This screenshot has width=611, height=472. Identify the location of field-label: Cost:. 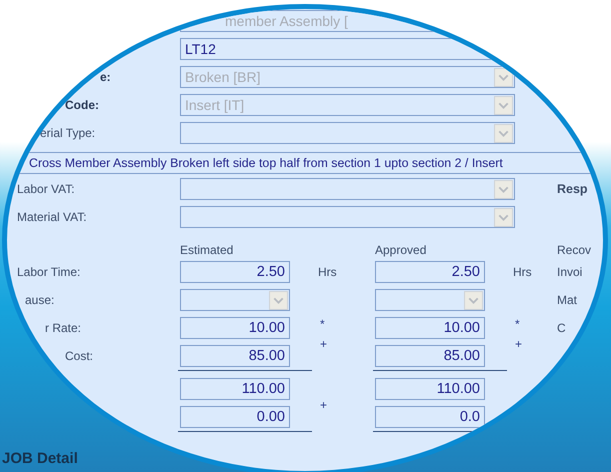
(79, 356).